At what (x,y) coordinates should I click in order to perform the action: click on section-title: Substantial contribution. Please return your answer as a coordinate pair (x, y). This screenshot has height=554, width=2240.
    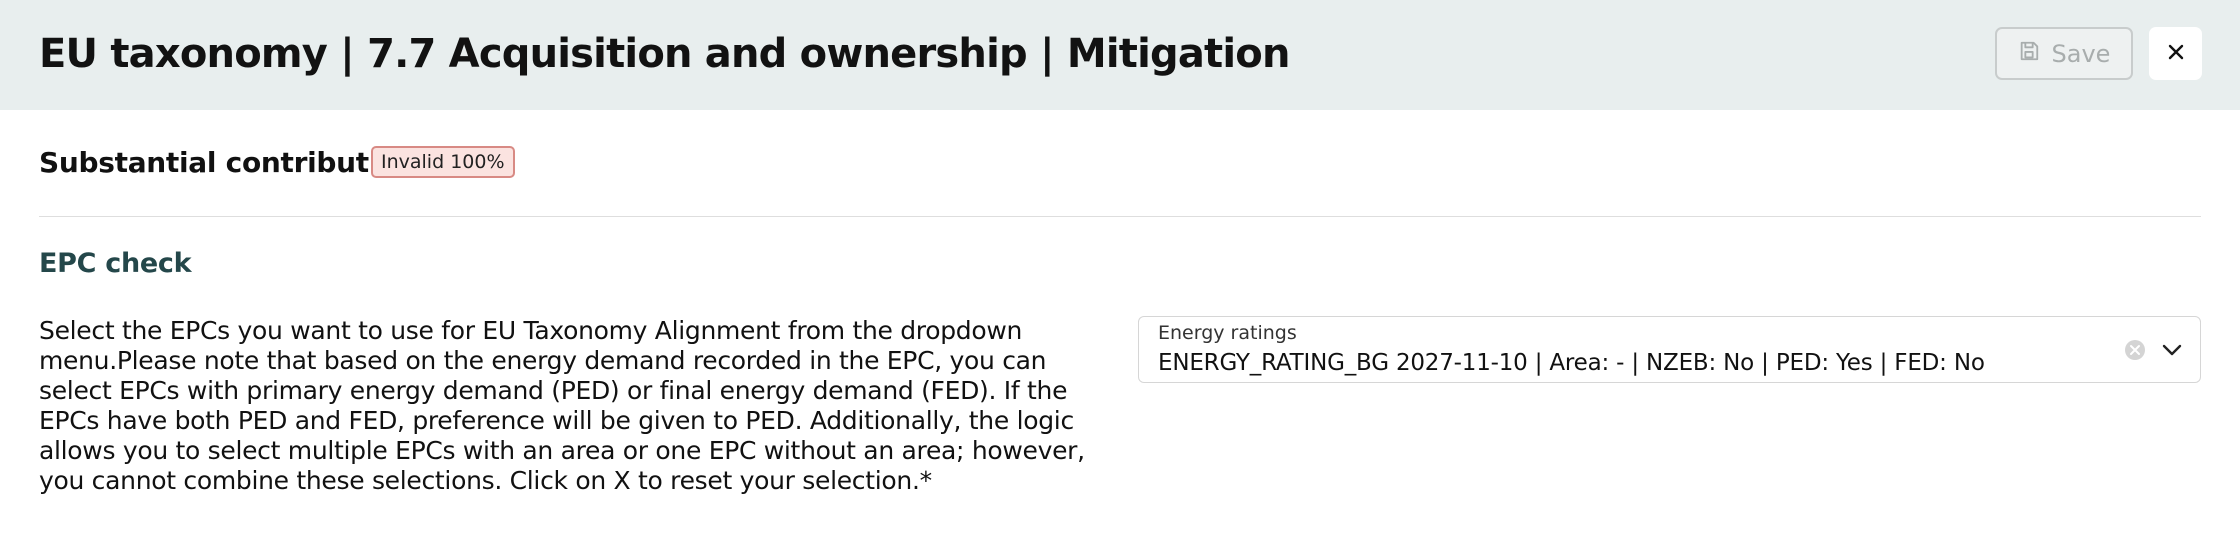
    Looking at the image, I should click on (228, 162).